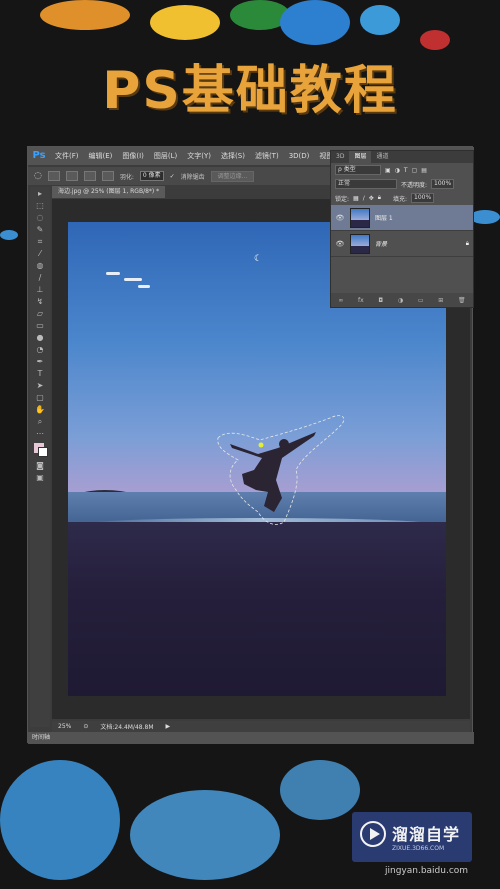  What do you see at coordinates (340, 157) in the screenshot?
I see `tab-3d: 3D` at bounding box center [340, 157].